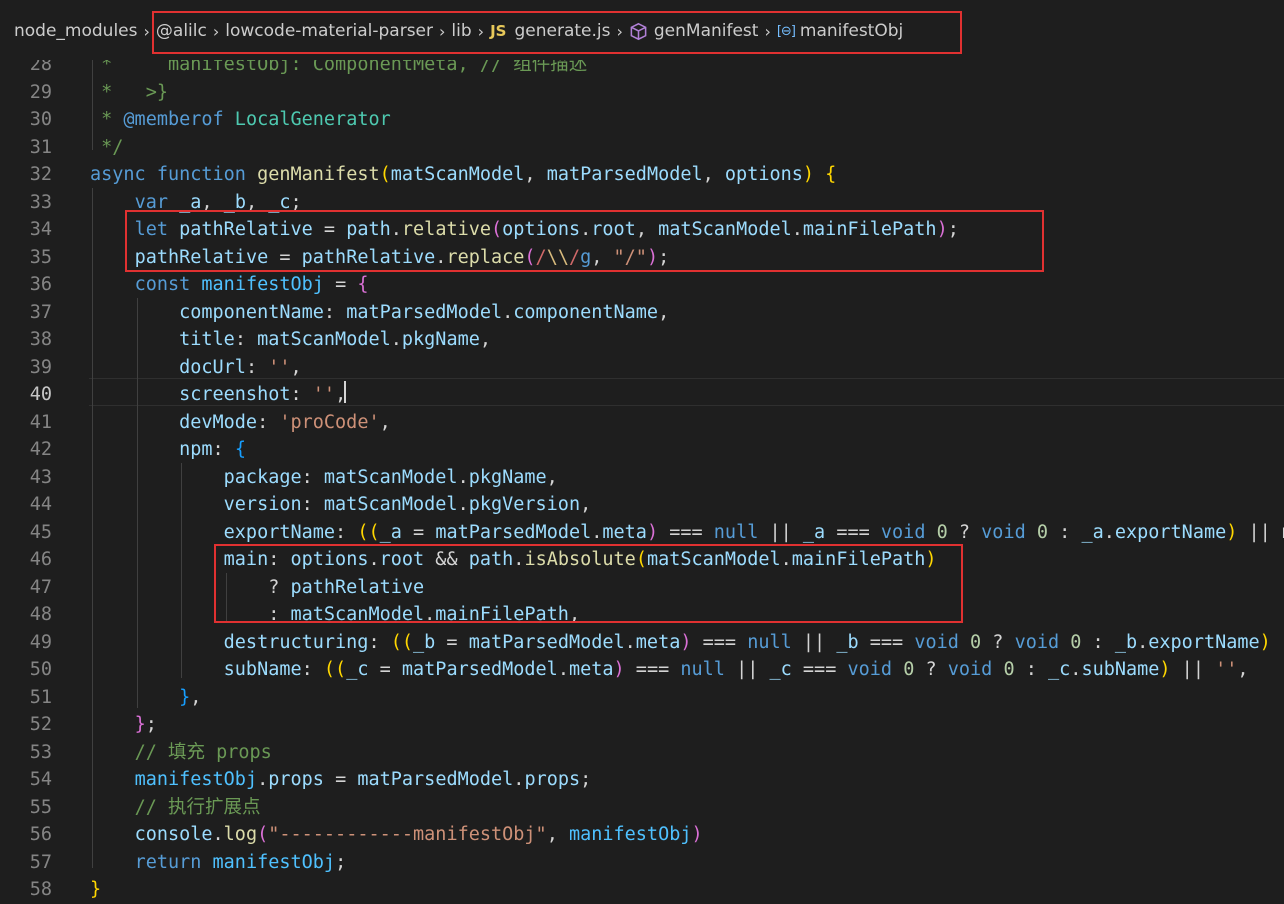 Image resolution: width=1284 pixels, height=904 pixels. Describe the element at coordinates (40, 587) in the screenshot. I see `line-number: 47` at that location.